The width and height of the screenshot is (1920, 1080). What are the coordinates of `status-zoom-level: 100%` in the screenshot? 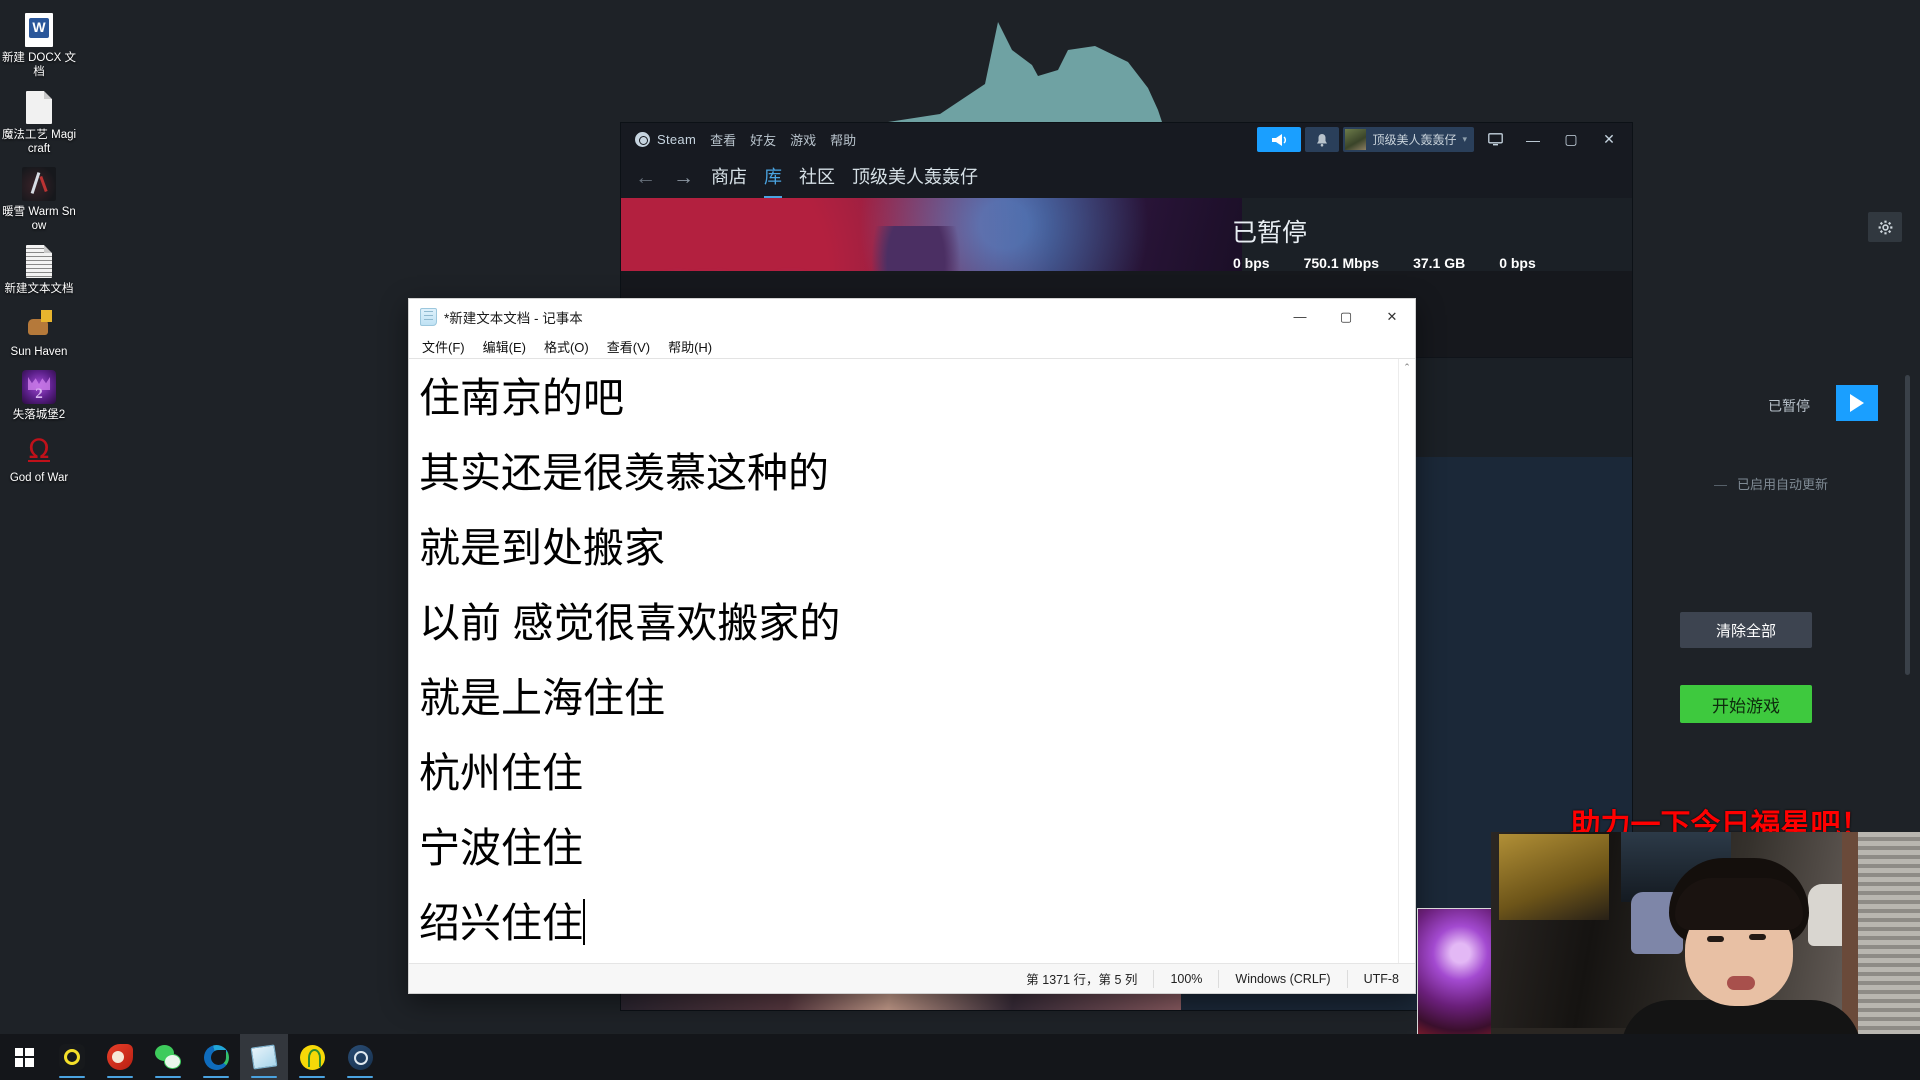 It's located at (1185, 978).